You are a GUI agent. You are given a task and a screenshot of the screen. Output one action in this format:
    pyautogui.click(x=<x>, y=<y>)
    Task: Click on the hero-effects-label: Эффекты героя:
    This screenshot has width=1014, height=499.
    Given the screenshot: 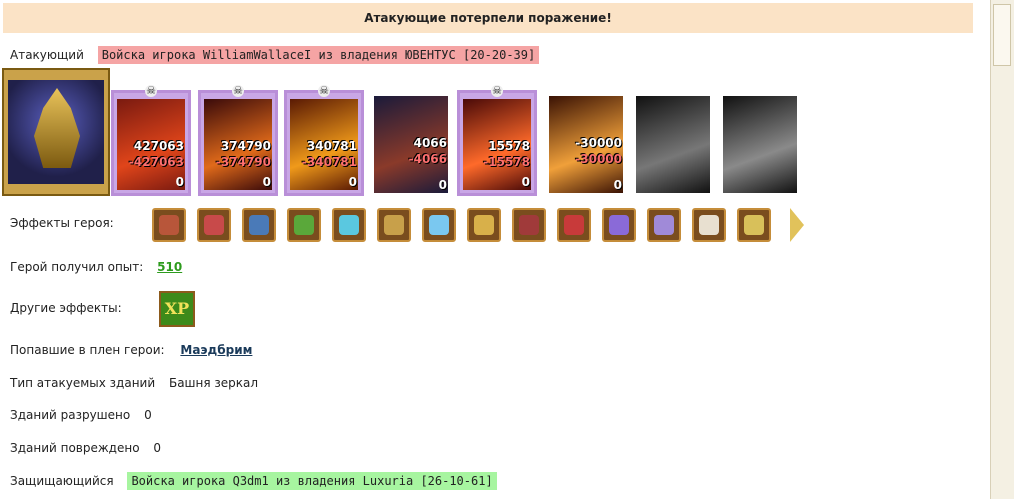 What is the action you would take?
    pyautogui.click(x=62, y=223)
    